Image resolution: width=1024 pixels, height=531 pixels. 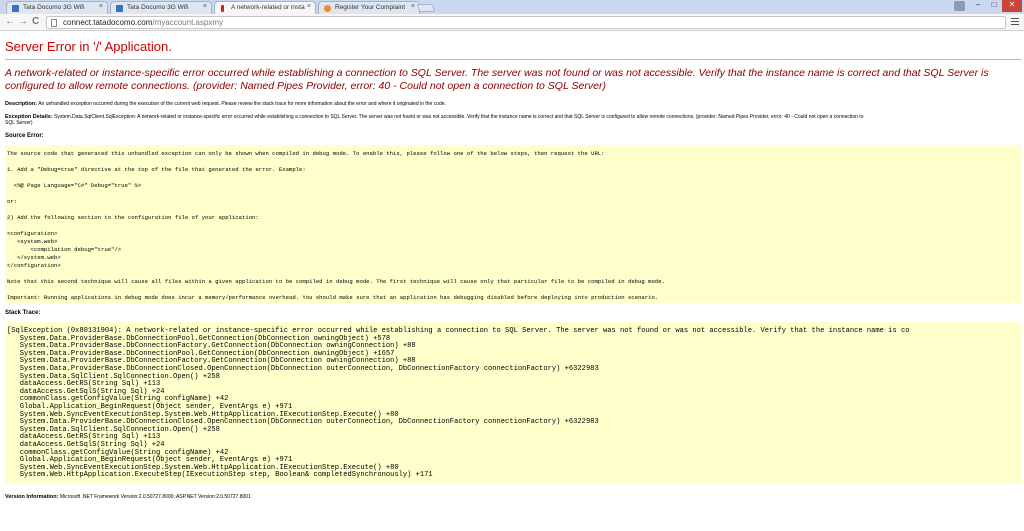 I want to click on error-page-icon, so click(x=222, y=8).